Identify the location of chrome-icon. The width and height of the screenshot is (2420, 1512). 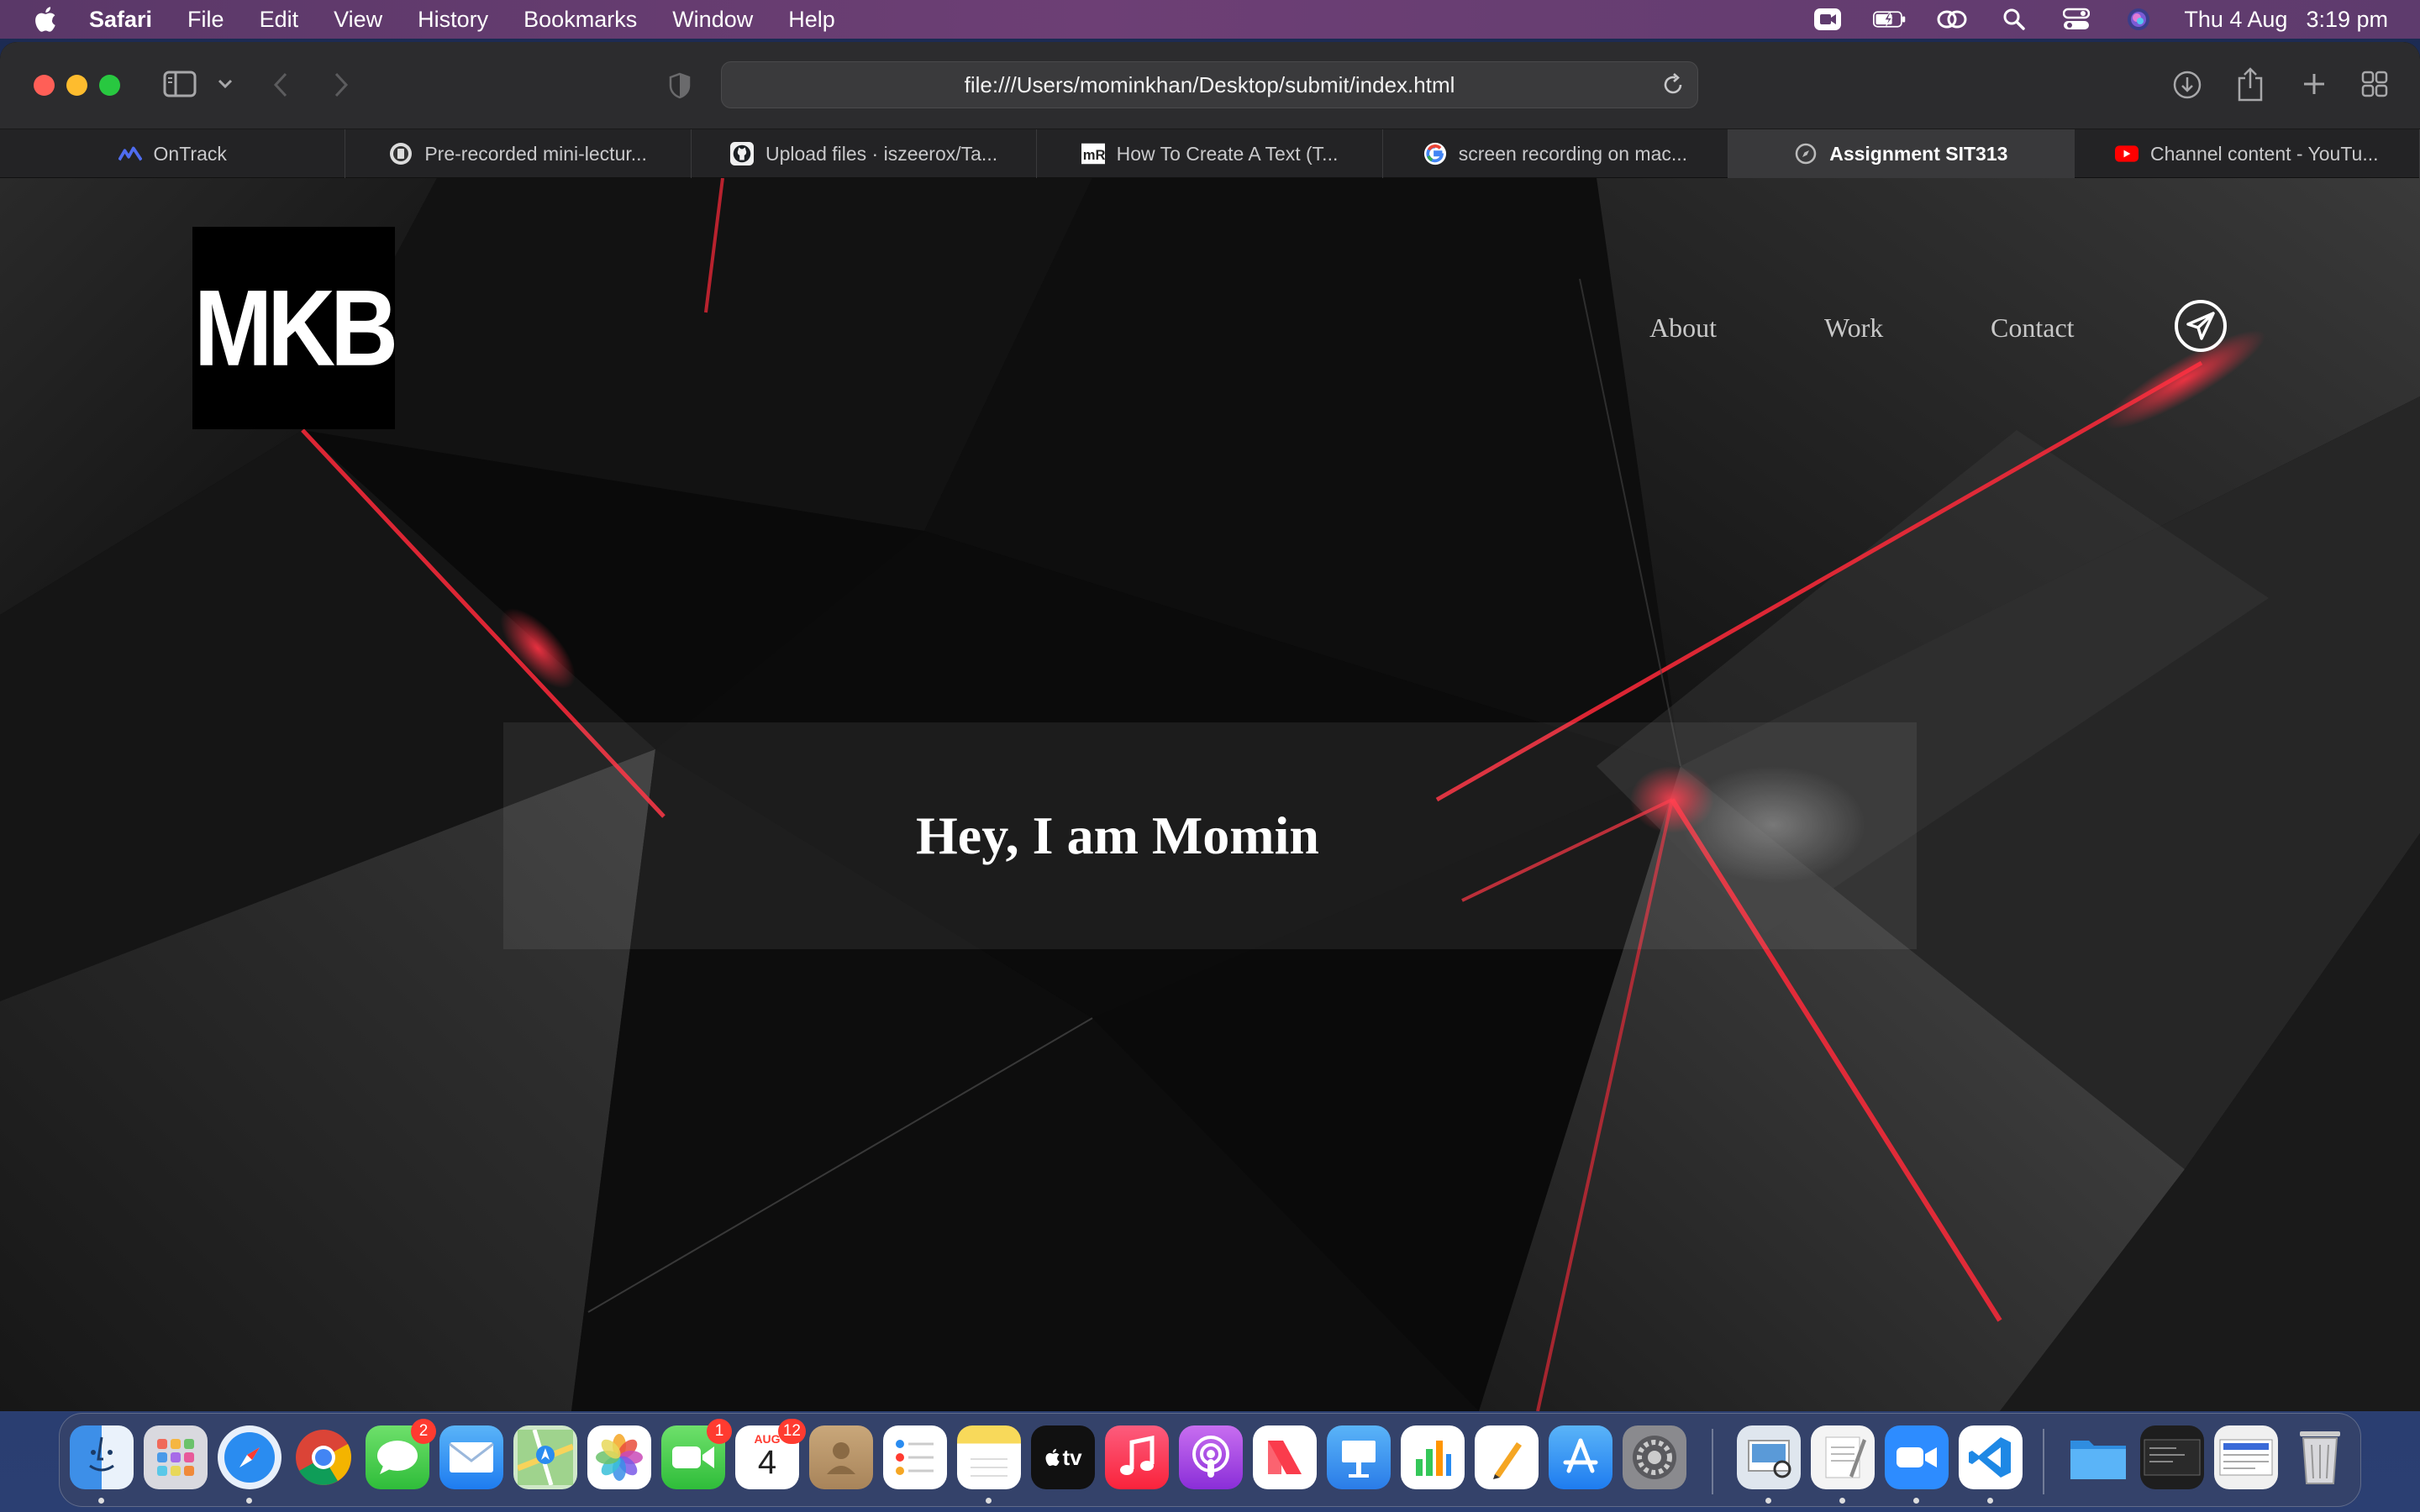
(323, 1457).